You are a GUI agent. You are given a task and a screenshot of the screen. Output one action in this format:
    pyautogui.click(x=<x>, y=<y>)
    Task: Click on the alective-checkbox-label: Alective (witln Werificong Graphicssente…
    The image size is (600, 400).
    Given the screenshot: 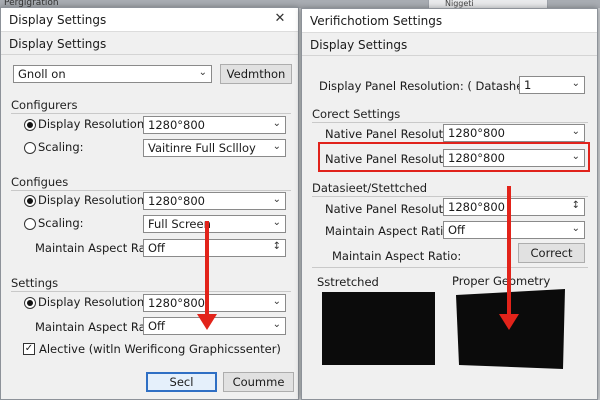 What is the action you would take?
    pyautogui.click(x=160, y=349)
    